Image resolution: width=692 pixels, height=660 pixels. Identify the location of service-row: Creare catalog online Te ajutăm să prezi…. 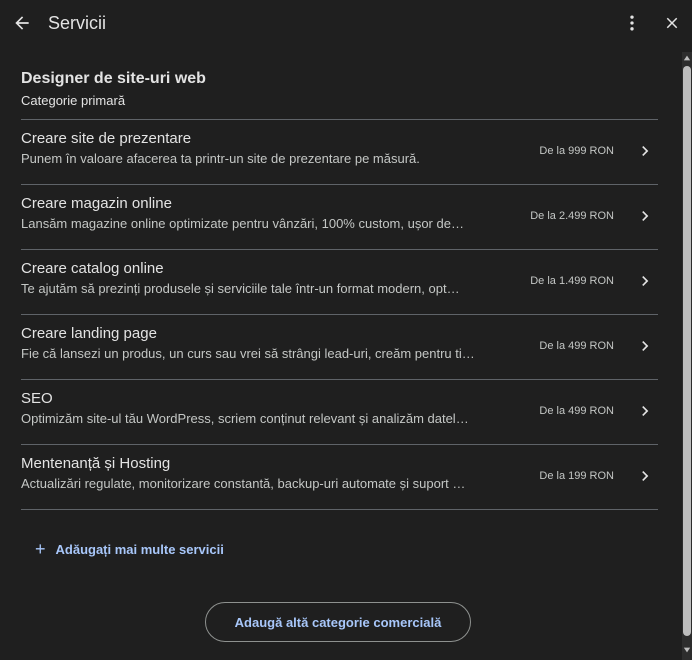
(339, 282).